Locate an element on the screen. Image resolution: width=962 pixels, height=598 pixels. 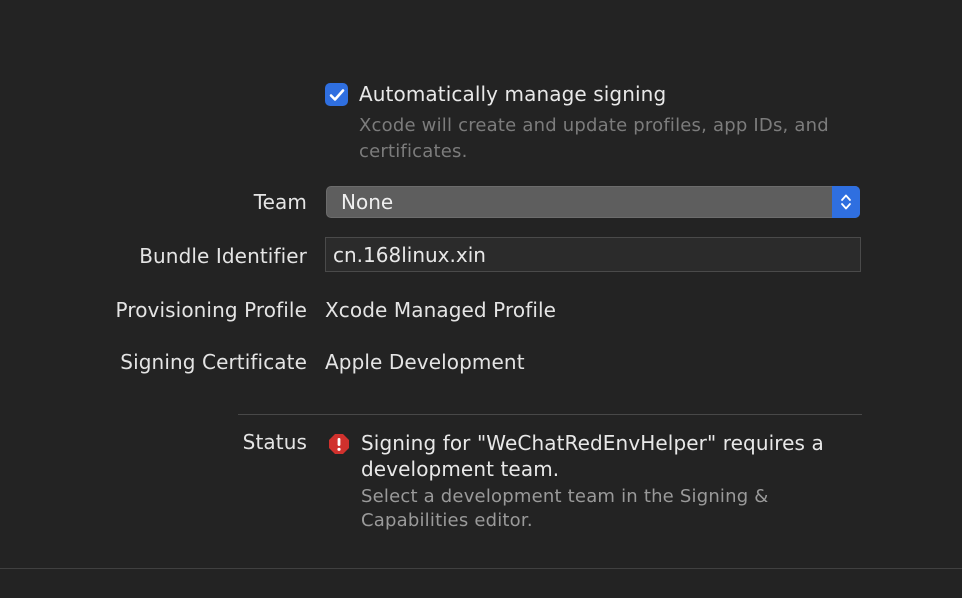
bundle-identifier-label: Bundle Identifier is located at coordinates (223, 256).